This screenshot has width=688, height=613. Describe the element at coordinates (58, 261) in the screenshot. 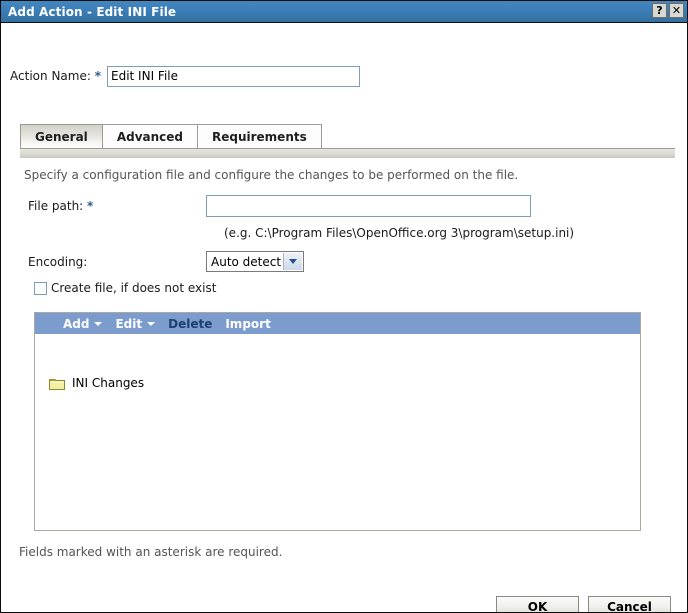

I see `encoding-label: Encoding:` at that location.